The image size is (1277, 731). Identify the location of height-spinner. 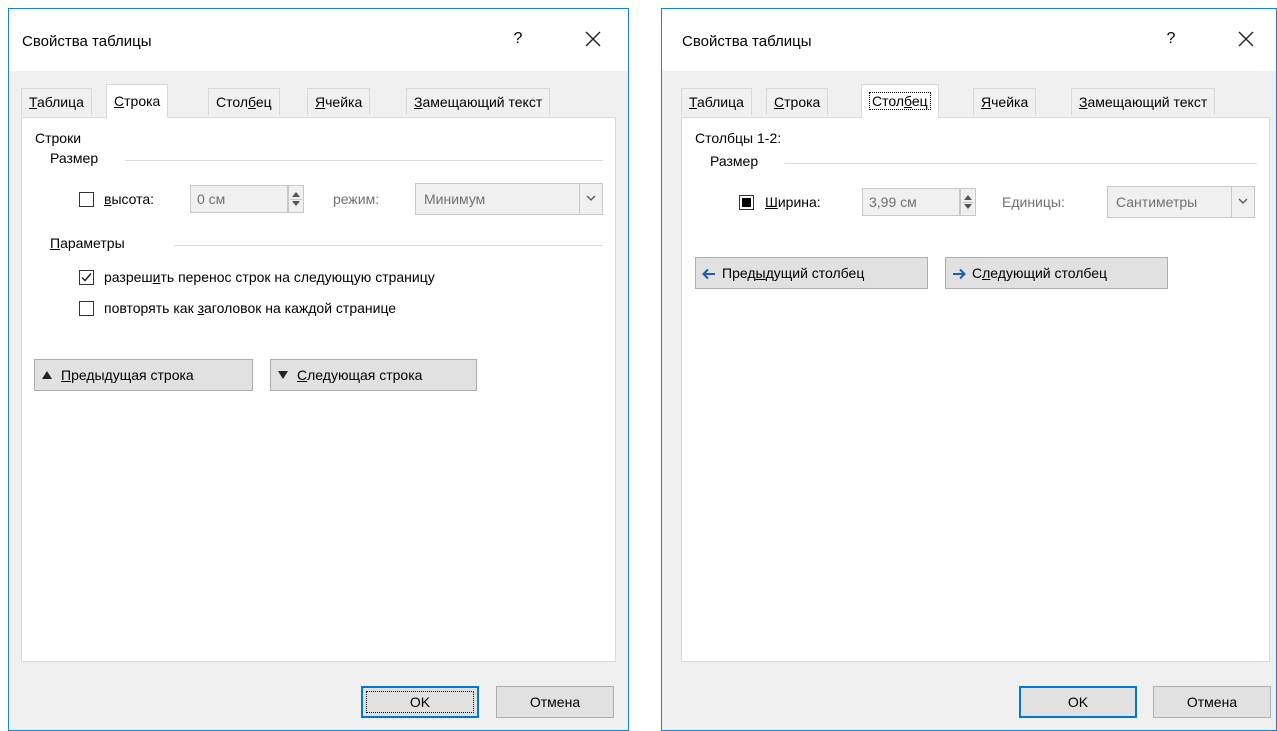
(296, 199).